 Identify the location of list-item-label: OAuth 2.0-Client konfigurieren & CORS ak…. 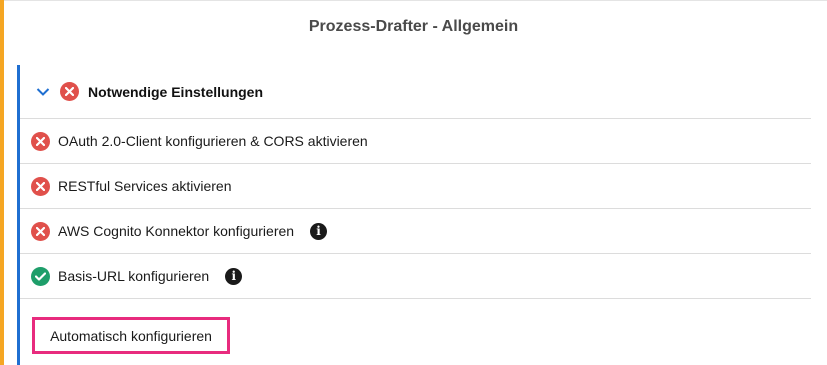
(213, 141).